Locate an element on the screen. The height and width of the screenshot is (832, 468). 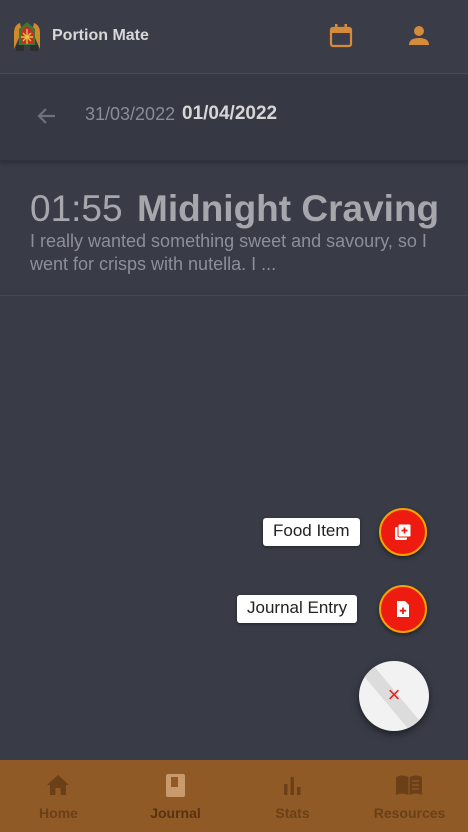
add-food-item-button is located at coordinates (403, 532).